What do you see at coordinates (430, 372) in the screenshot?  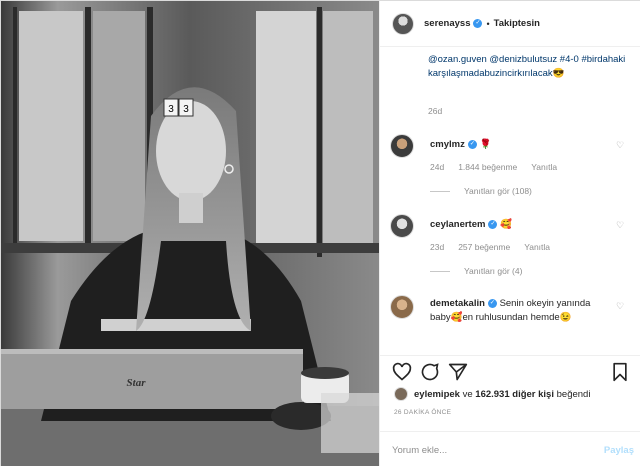 I see `comment-icon` at bounding box center [430, 372].